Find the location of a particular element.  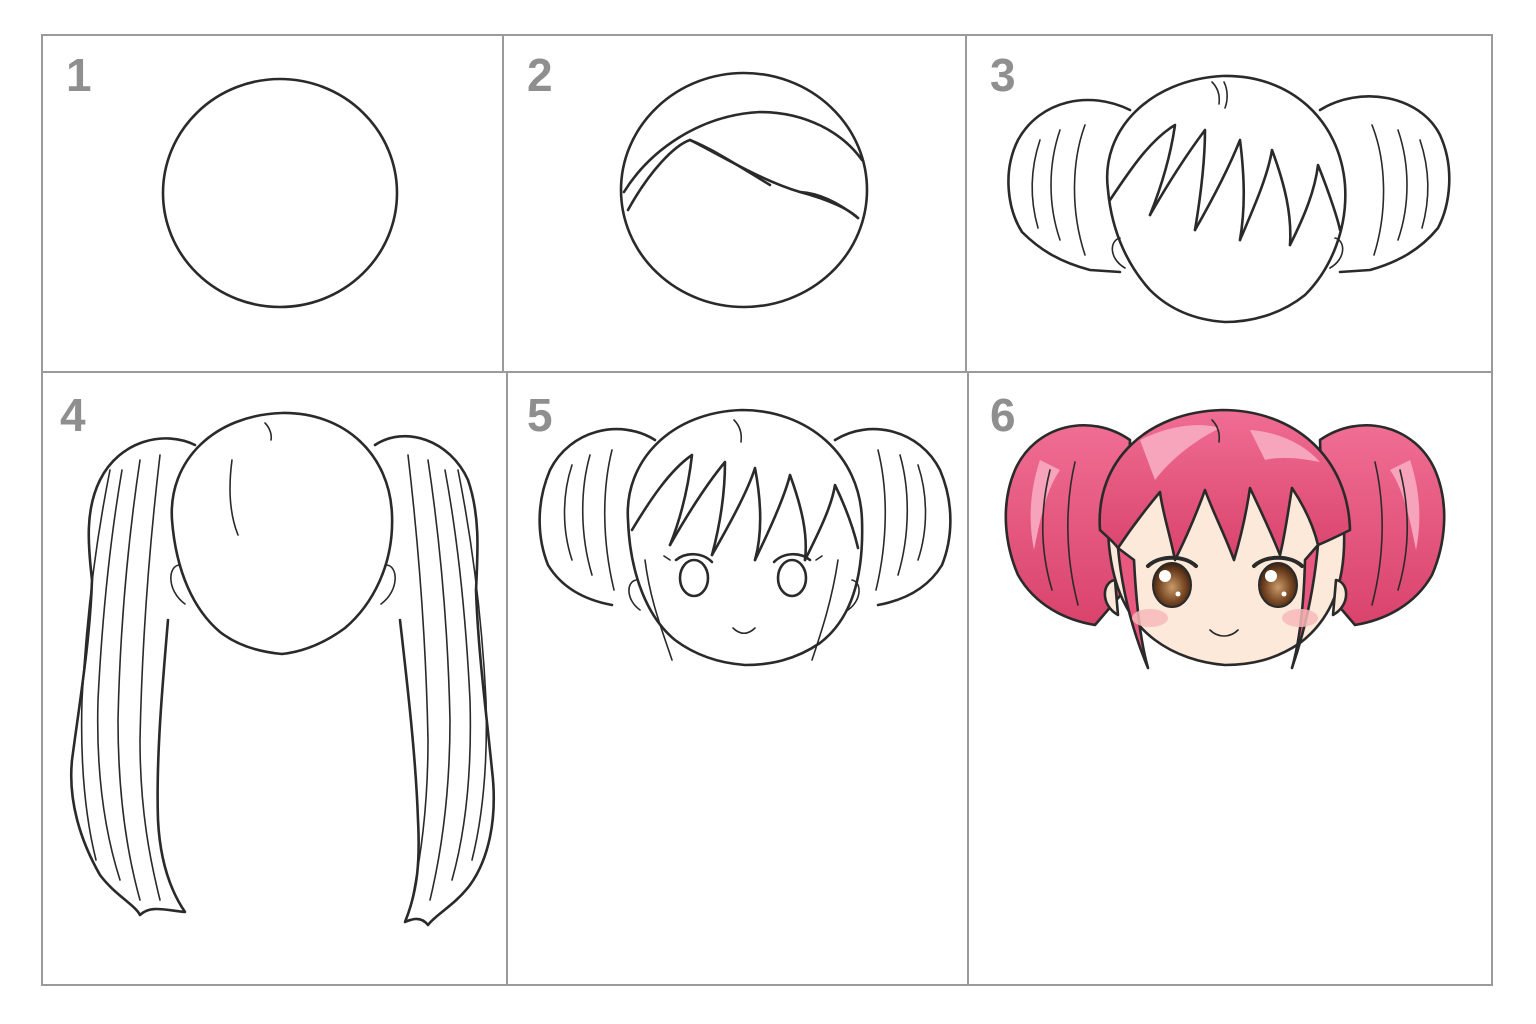

step-4-long-pigtails-head is located at coordinates (282, 669).